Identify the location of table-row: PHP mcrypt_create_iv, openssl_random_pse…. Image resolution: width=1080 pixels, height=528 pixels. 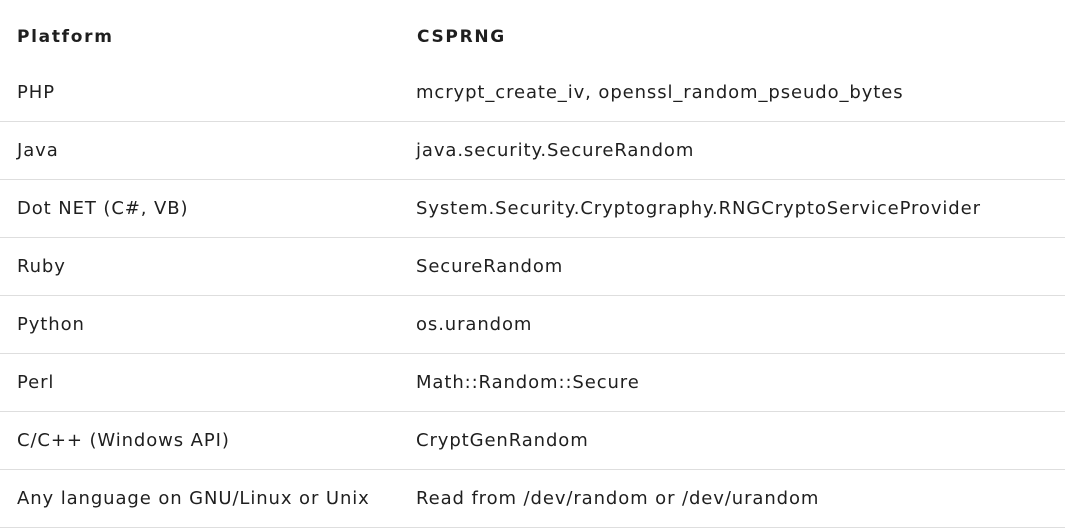
(532, 93).